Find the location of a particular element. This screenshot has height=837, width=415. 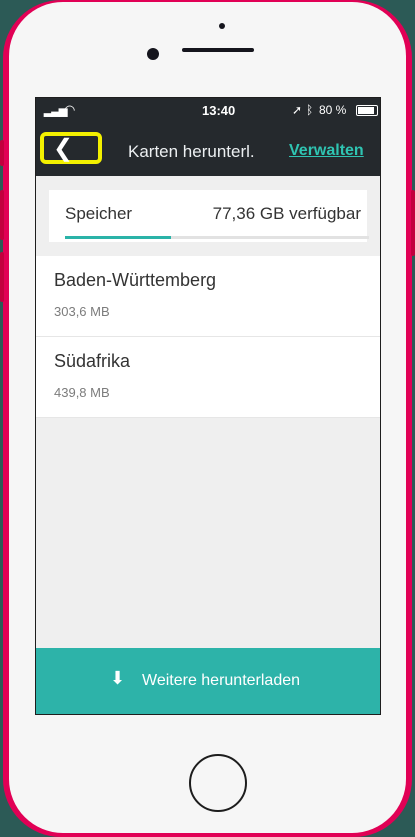

location-arrow-icon: ➚ is located at coordinates (297, 110).